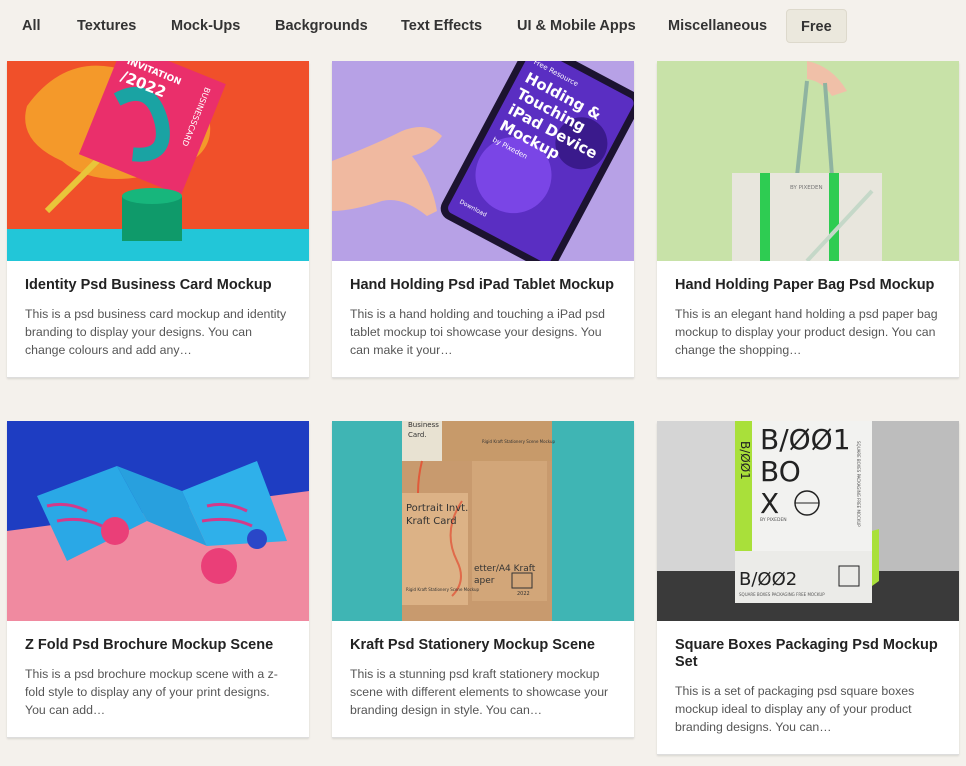  I want to click on box-small: B/ØØ2, so click(768, 579).